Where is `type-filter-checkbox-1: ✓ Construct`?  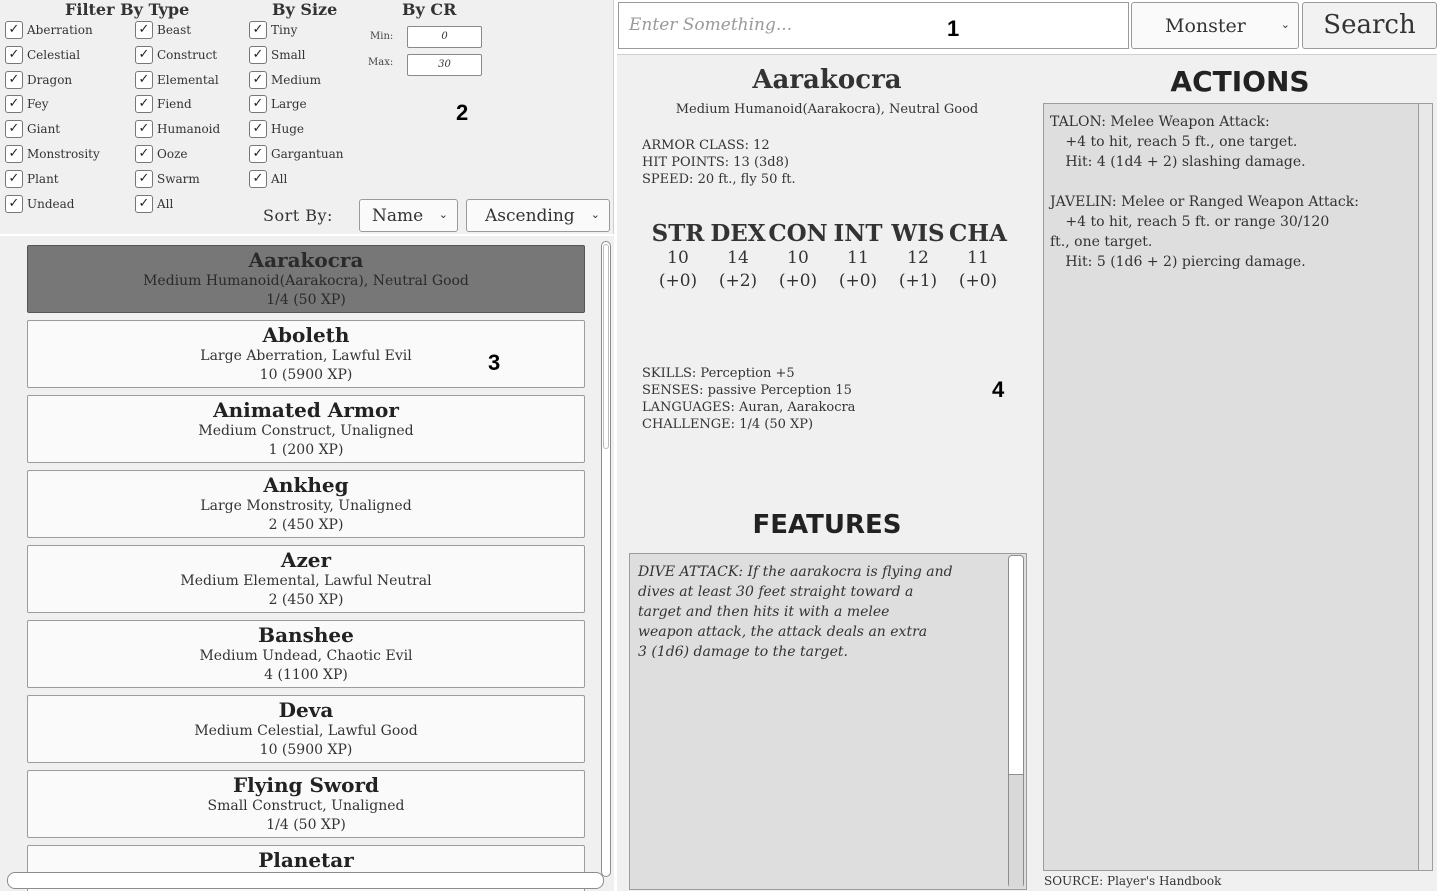
type-filter-checkbox-1: ✓ Construct is located at coordinates (176, 55).